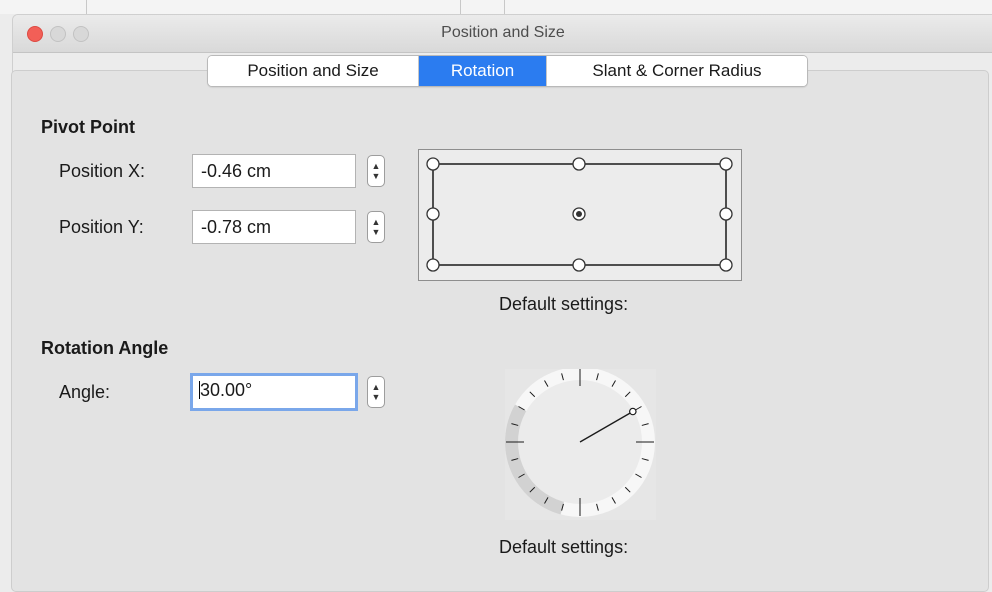 Image resolution: width=992 pixels, height=592 pixels. Describe the element at coordinates (726, 265) in the screenshot. I see `pivot-bottom-right-radio` at that location.